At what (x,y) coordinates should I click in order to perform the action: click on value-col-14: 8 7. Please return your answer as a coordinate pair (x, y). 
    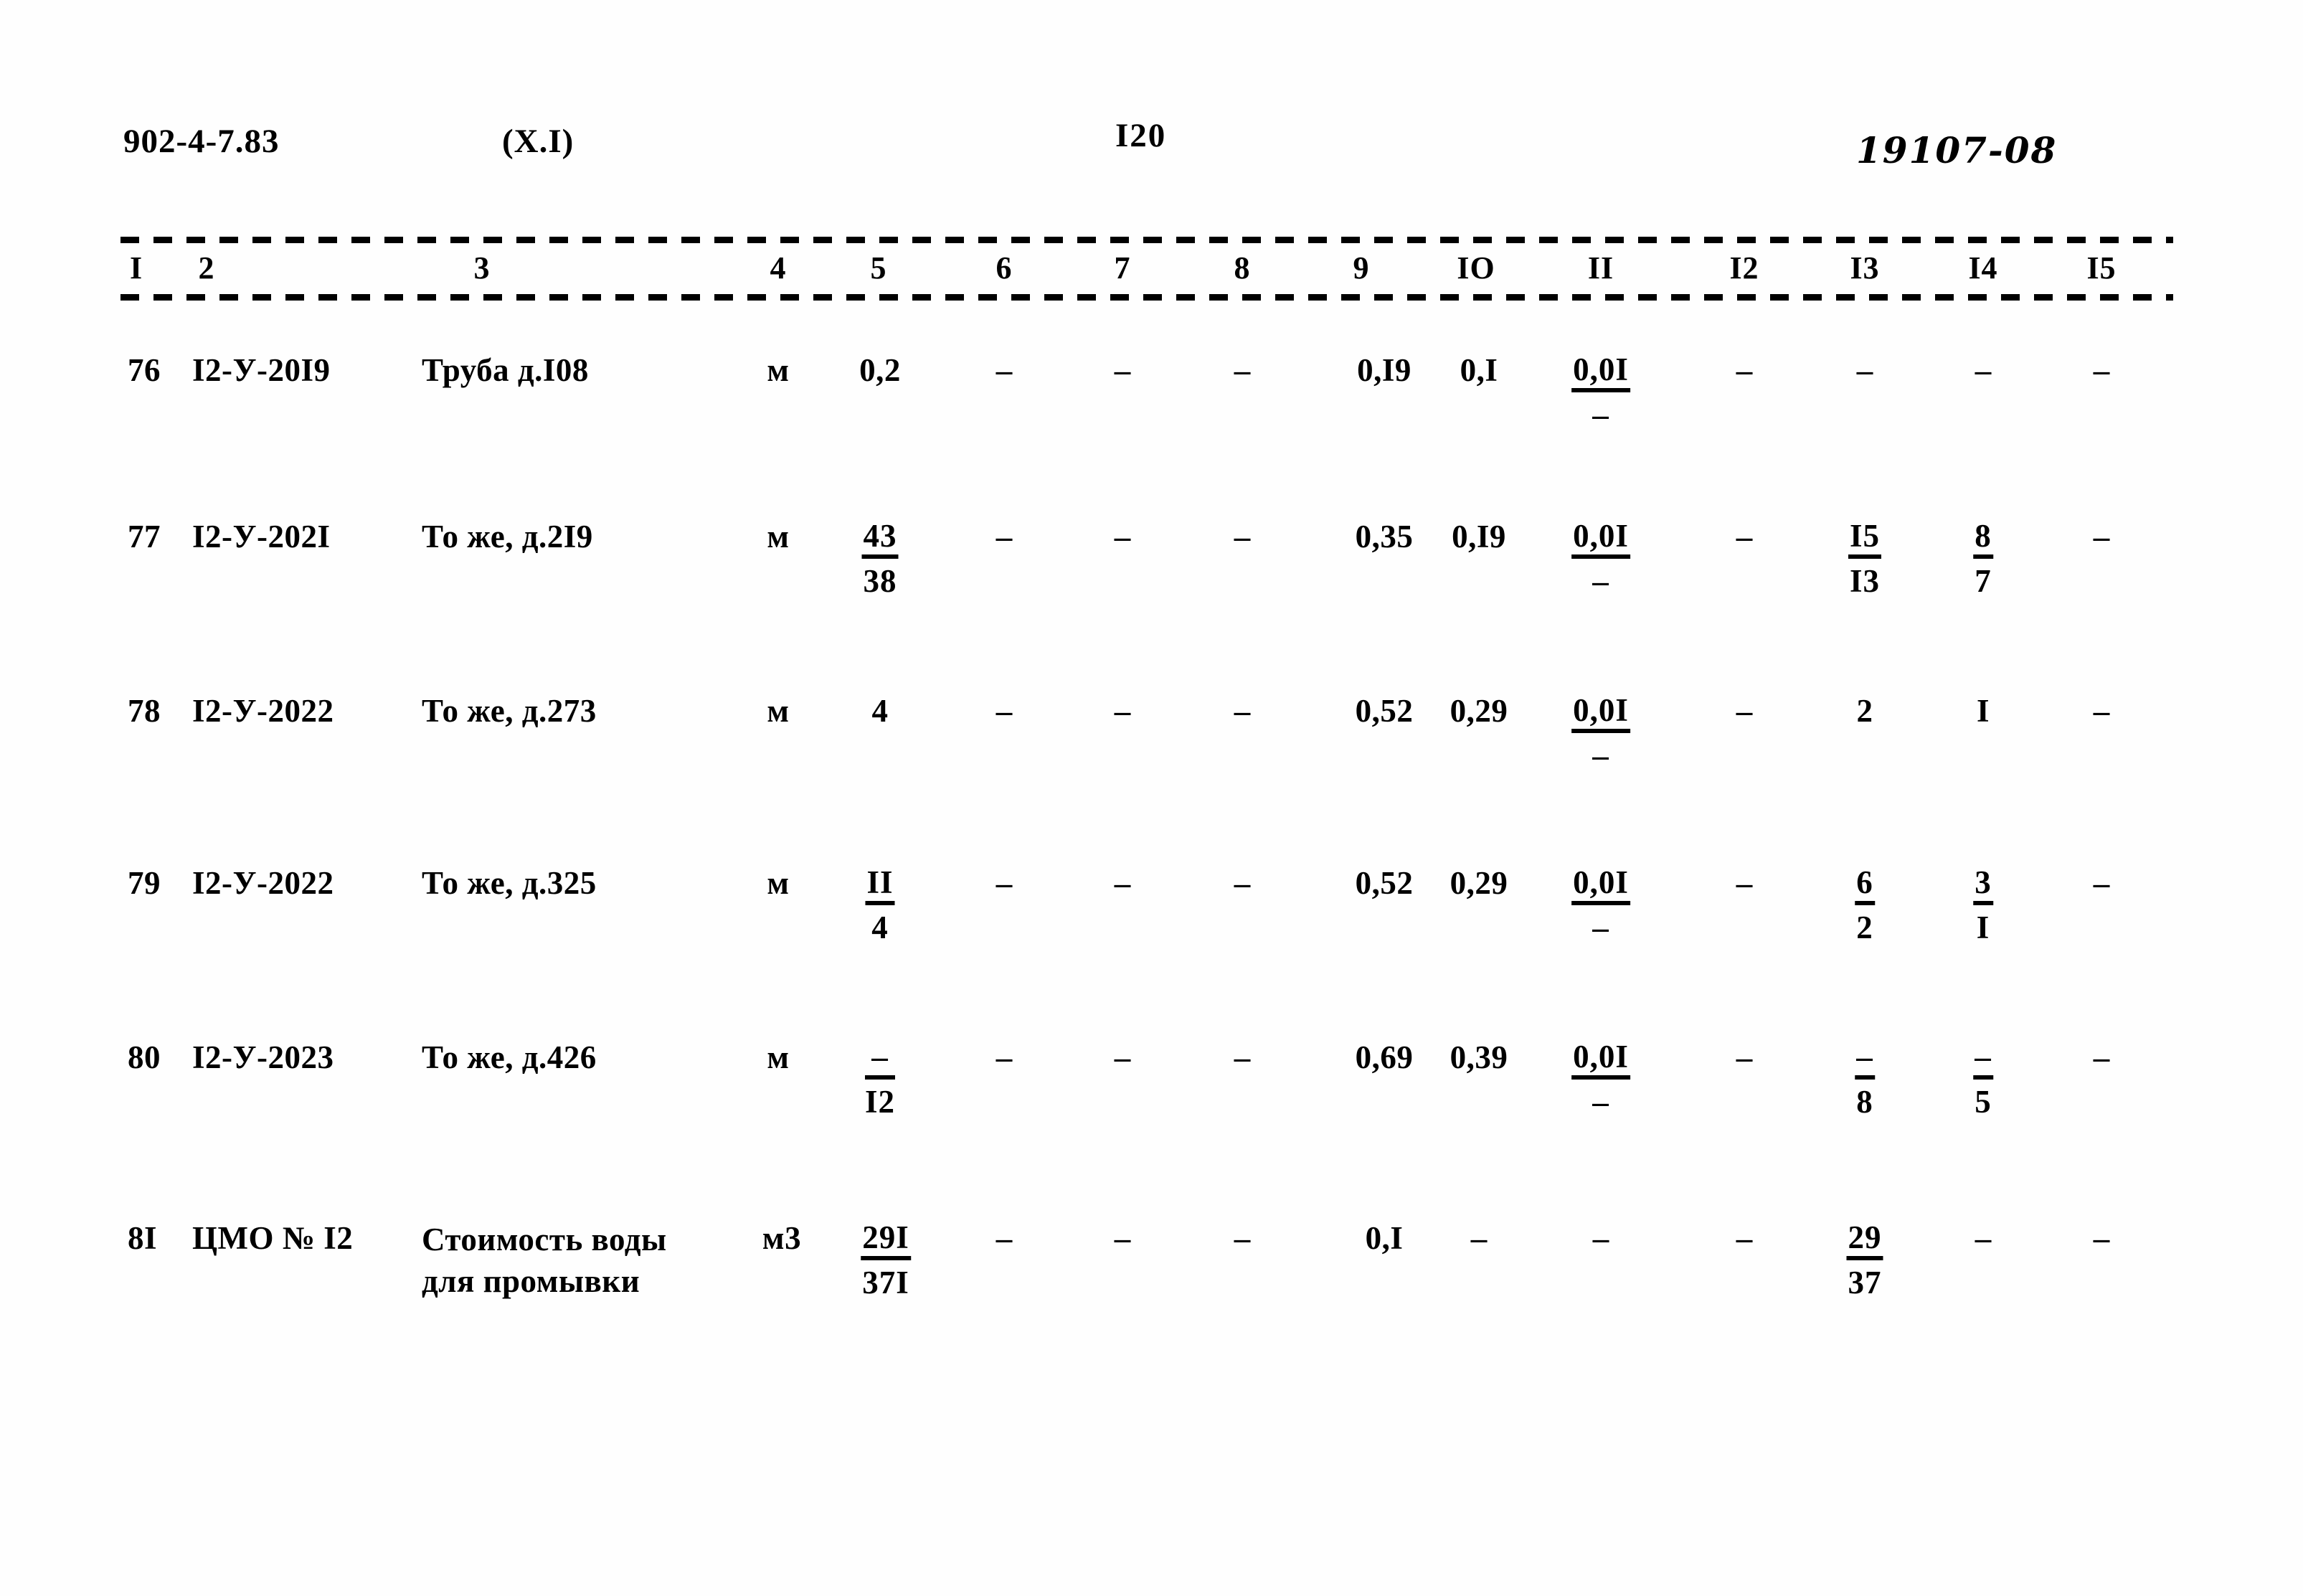
    Looking at the image, I should click on (1983, 559).